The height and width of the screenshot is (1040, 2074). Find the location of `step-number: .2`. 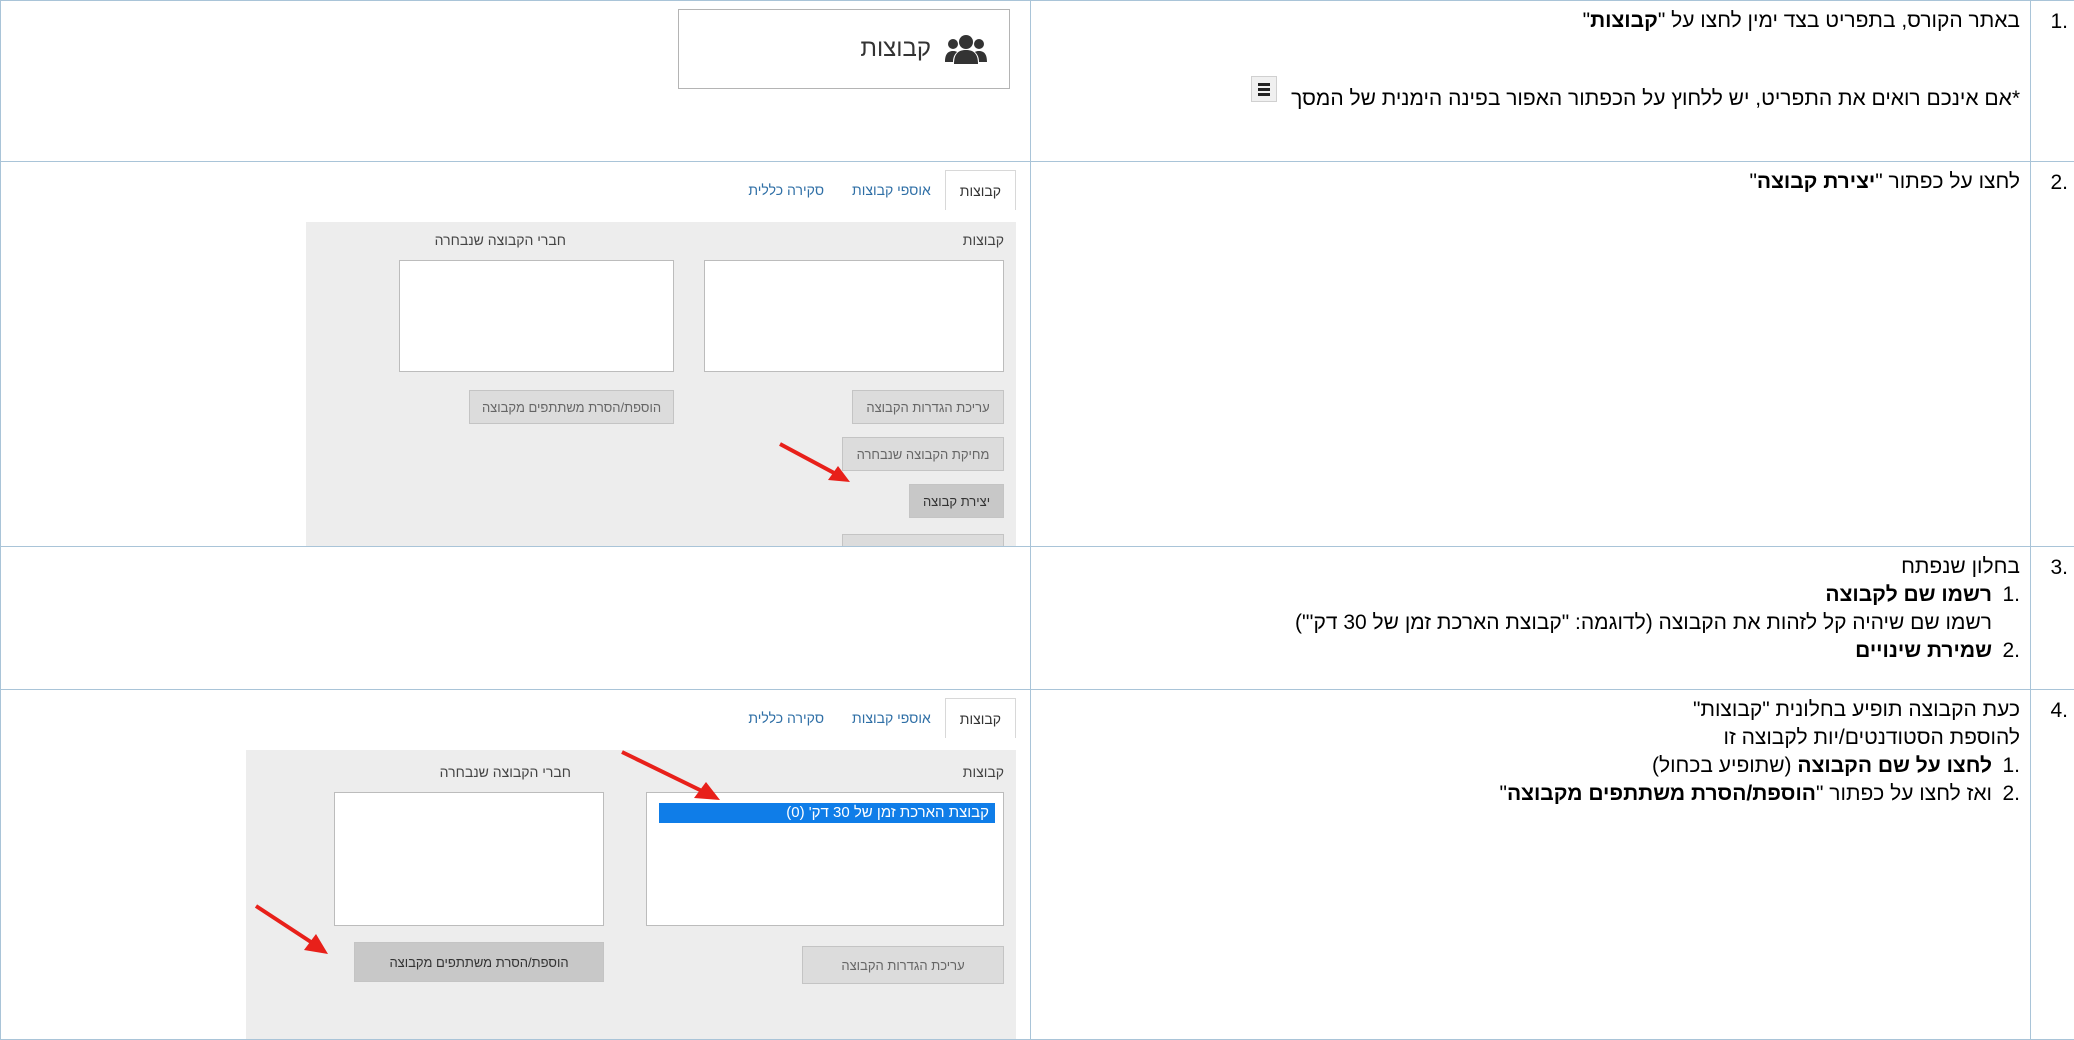

step-number: .2 is located at coordinates (2052, 179).